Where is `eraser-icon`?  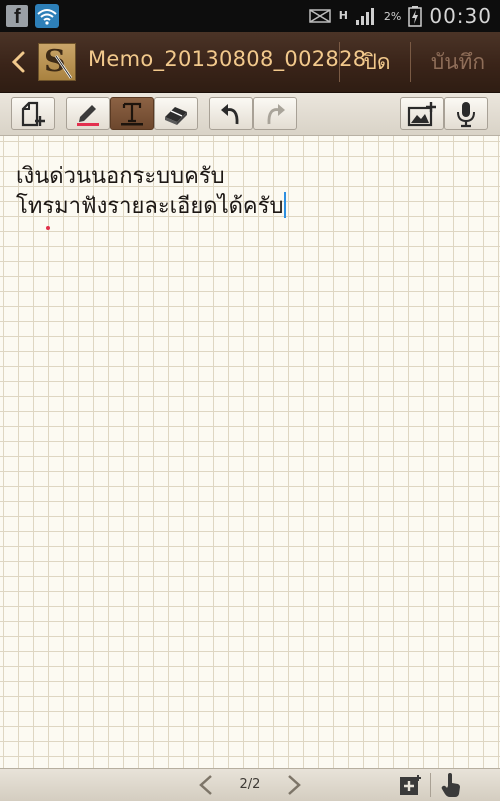
eraser-icon is located at coordinates (176, 115).